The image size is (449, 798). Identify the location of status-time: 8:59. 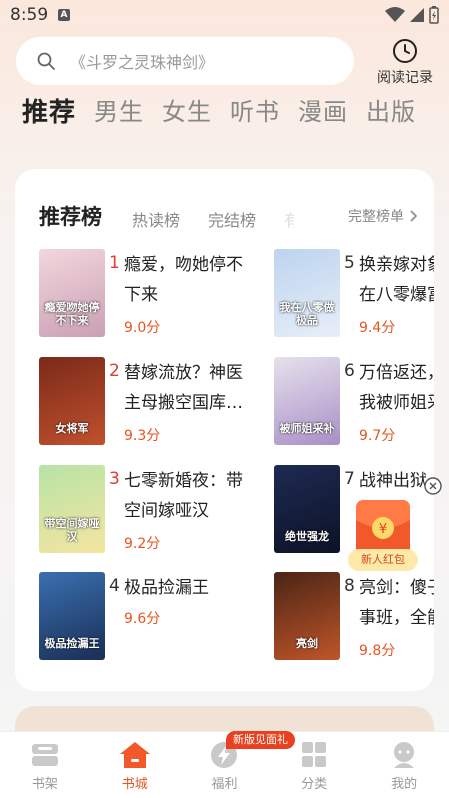
(29, 15).